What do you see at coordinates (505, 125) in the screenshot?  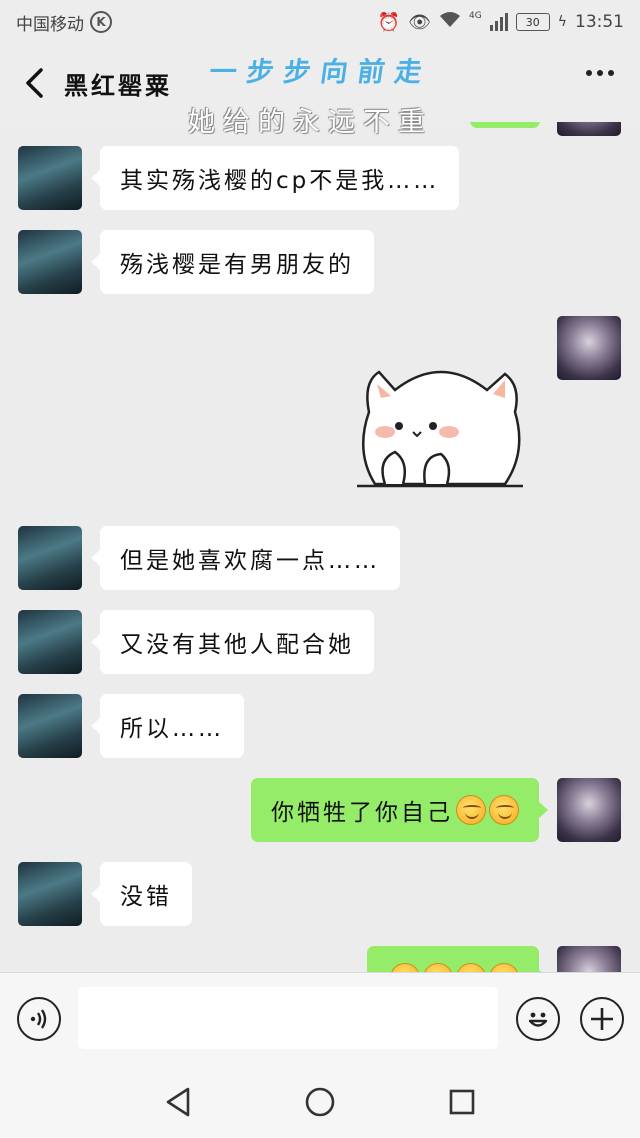 I see `message-bubble-partial` at bounding box center [505, 125].